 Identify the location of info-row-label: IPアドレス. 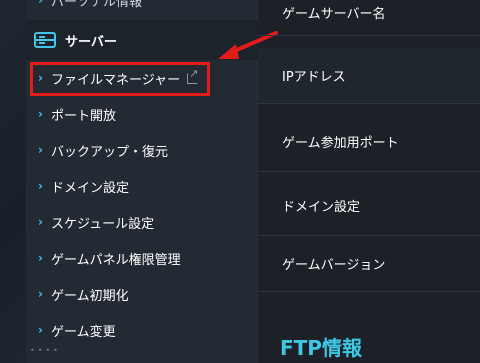
(314, 77).